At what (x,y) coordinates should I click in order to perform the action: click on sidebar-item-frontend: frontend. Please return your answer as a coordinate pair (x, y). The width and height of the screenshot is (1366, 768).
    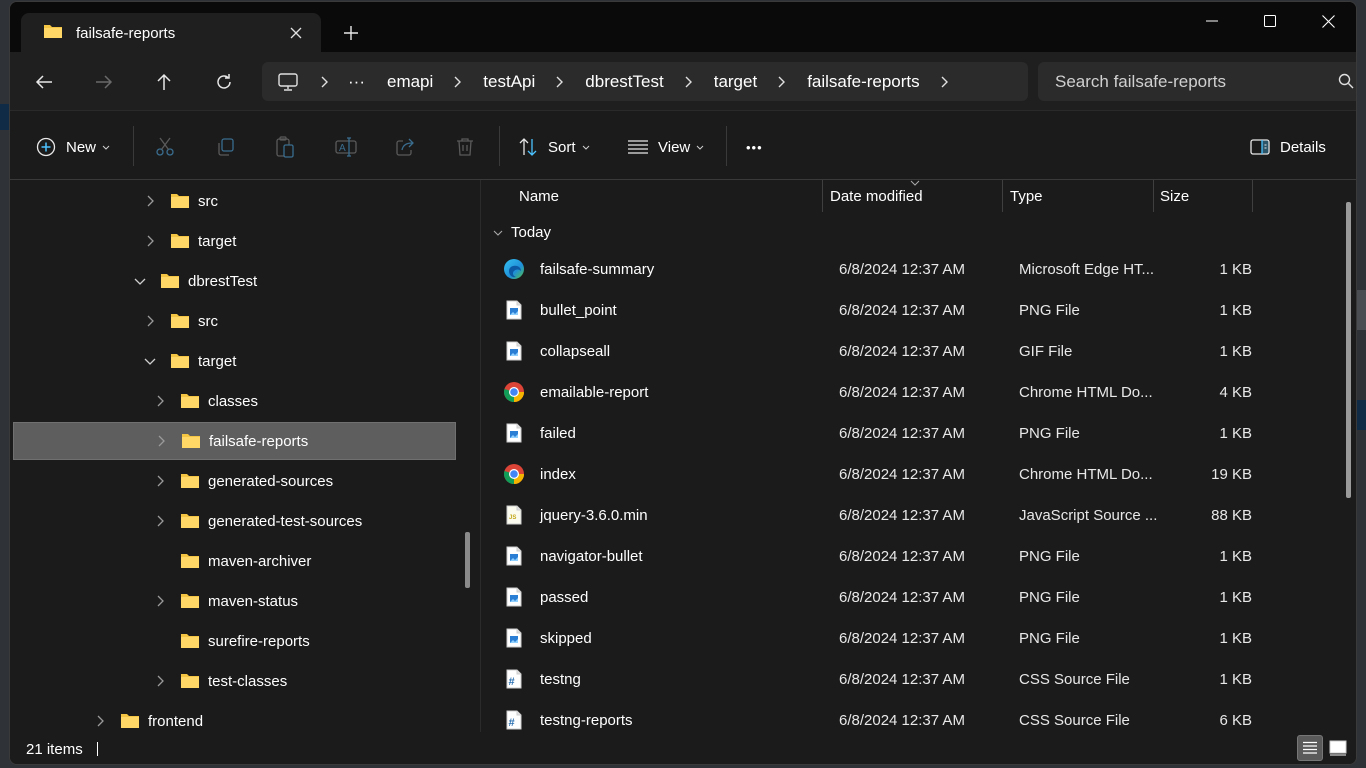
    Looking at the image, I should click on (231, 717).